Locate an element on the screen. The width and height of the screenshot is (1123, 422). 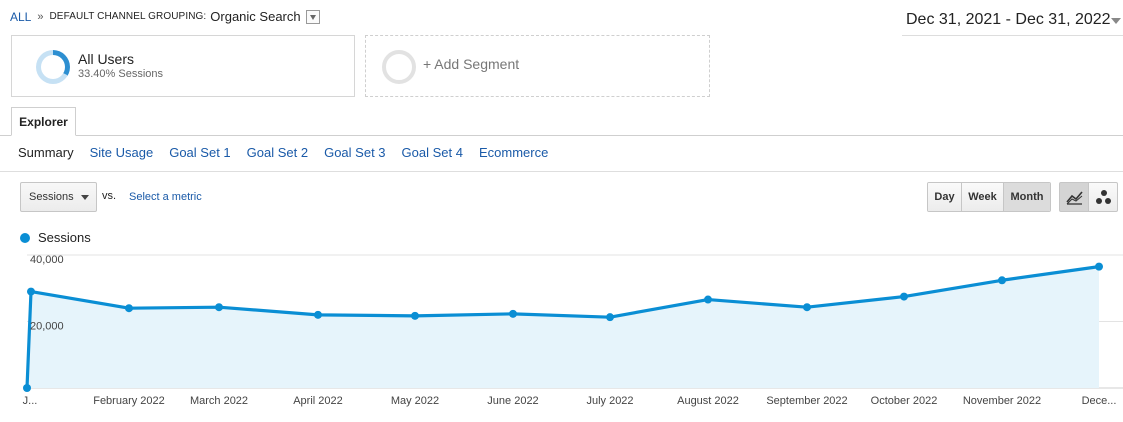
subtab-goal-set-3: Goal Set 3 is located at coordinates (354, 152).